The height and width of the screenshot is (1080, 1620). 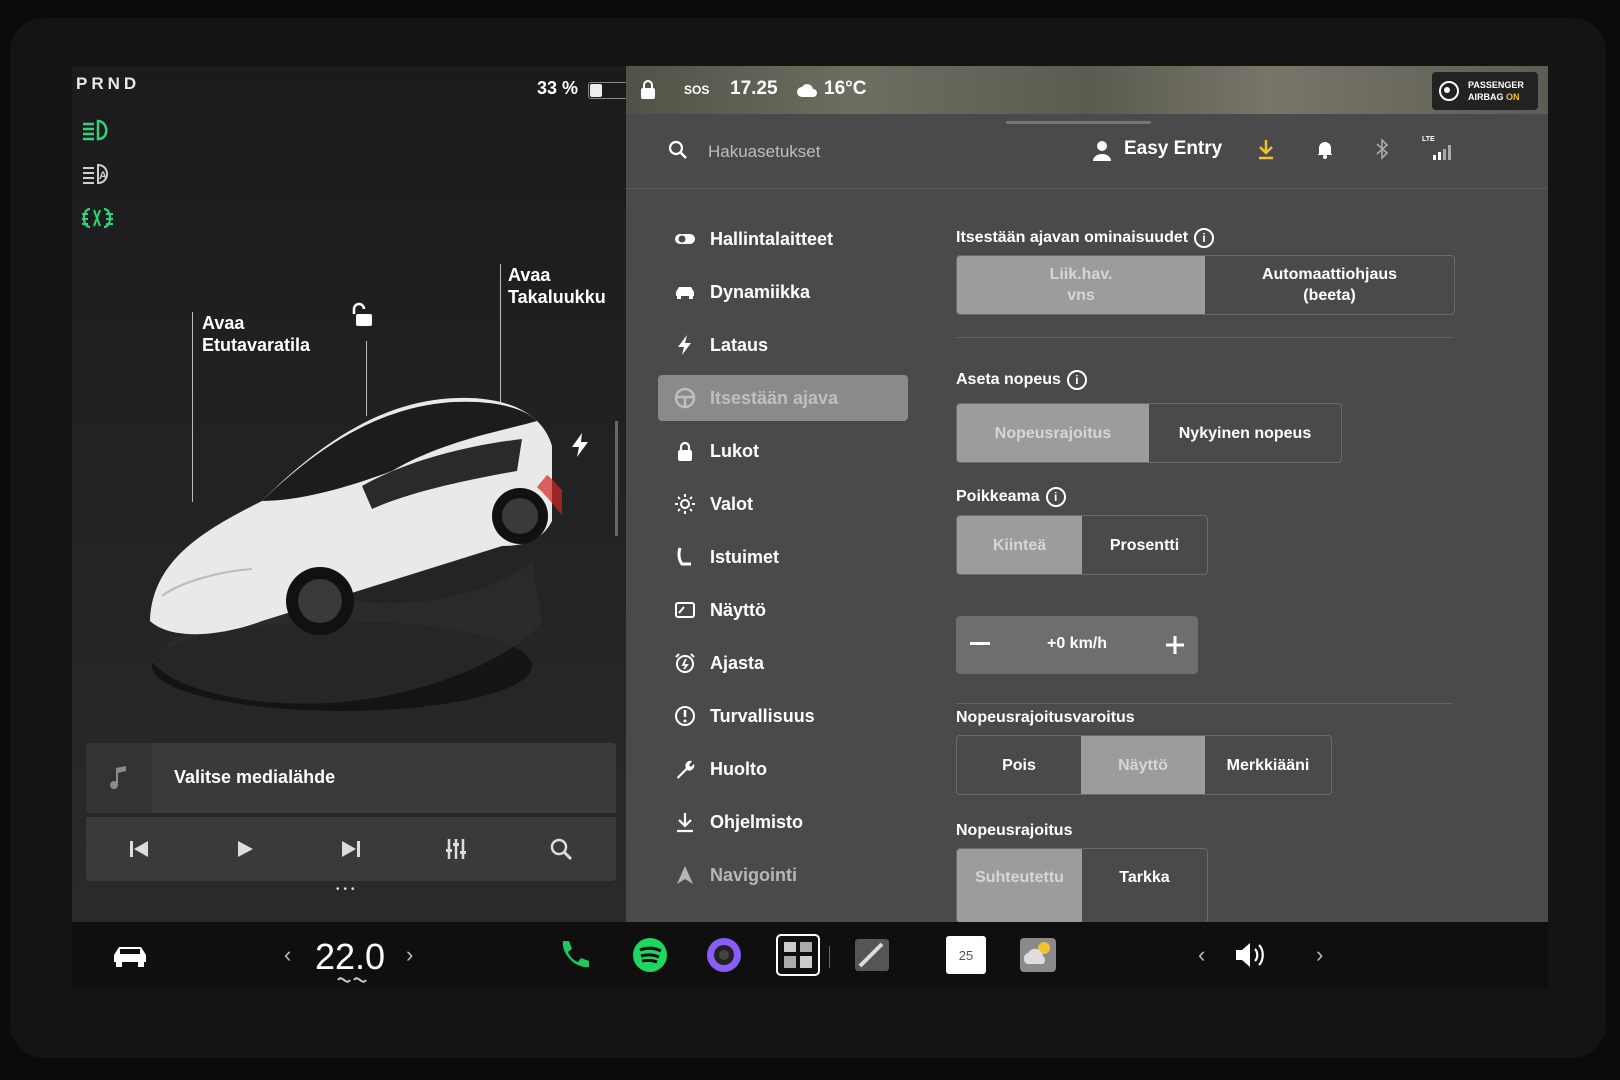 What do you see at coordinates (557, 286) in the screenshot?
I see `open-trunk-button: Avaa Takaluukku` at bounding box center [557, 286].